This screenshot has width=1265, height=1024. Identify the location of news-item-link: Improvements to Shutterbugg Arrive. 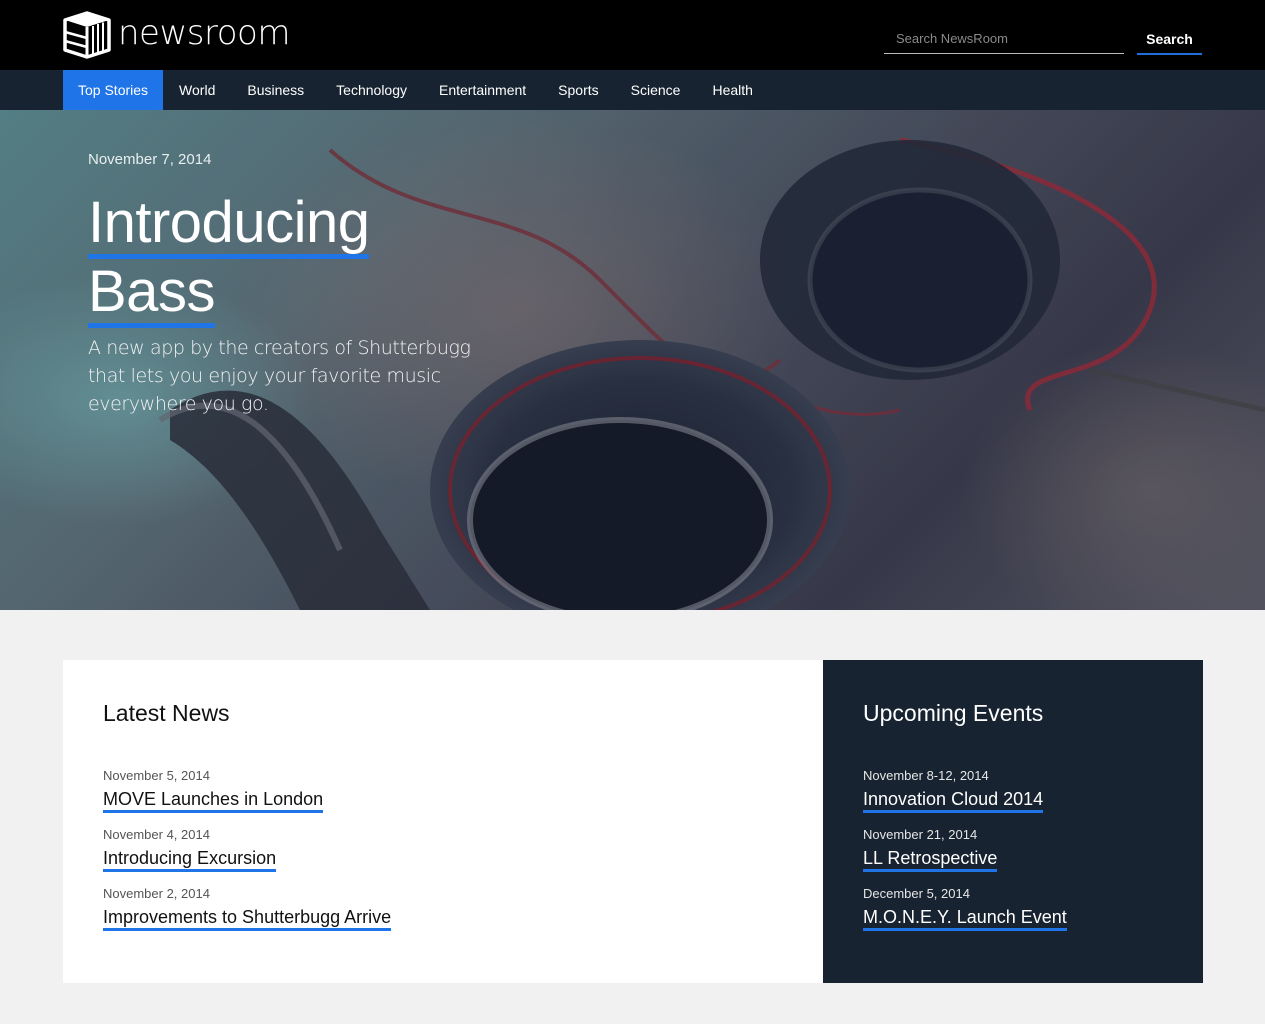
(247, 918).